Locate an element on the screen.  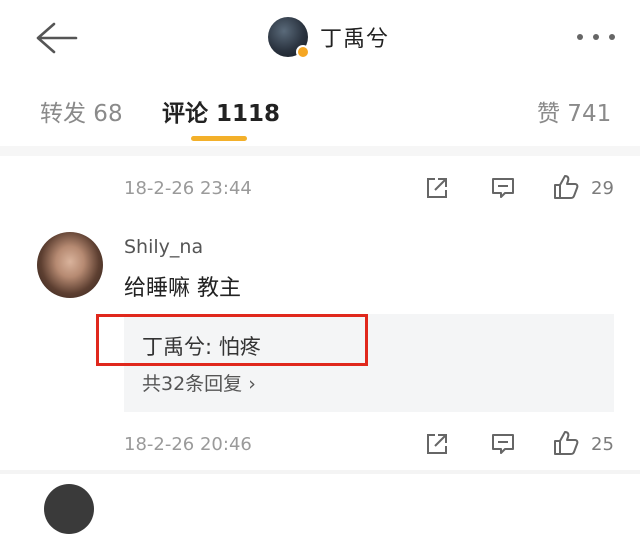
top-bar: 丁禹兮 is located at coordinates (320, 37).